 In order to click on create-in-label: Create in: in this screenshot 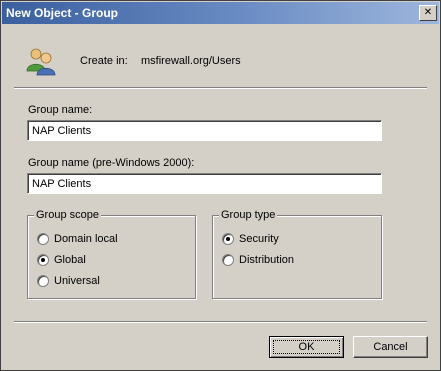, I will do `click(104, 61)`.